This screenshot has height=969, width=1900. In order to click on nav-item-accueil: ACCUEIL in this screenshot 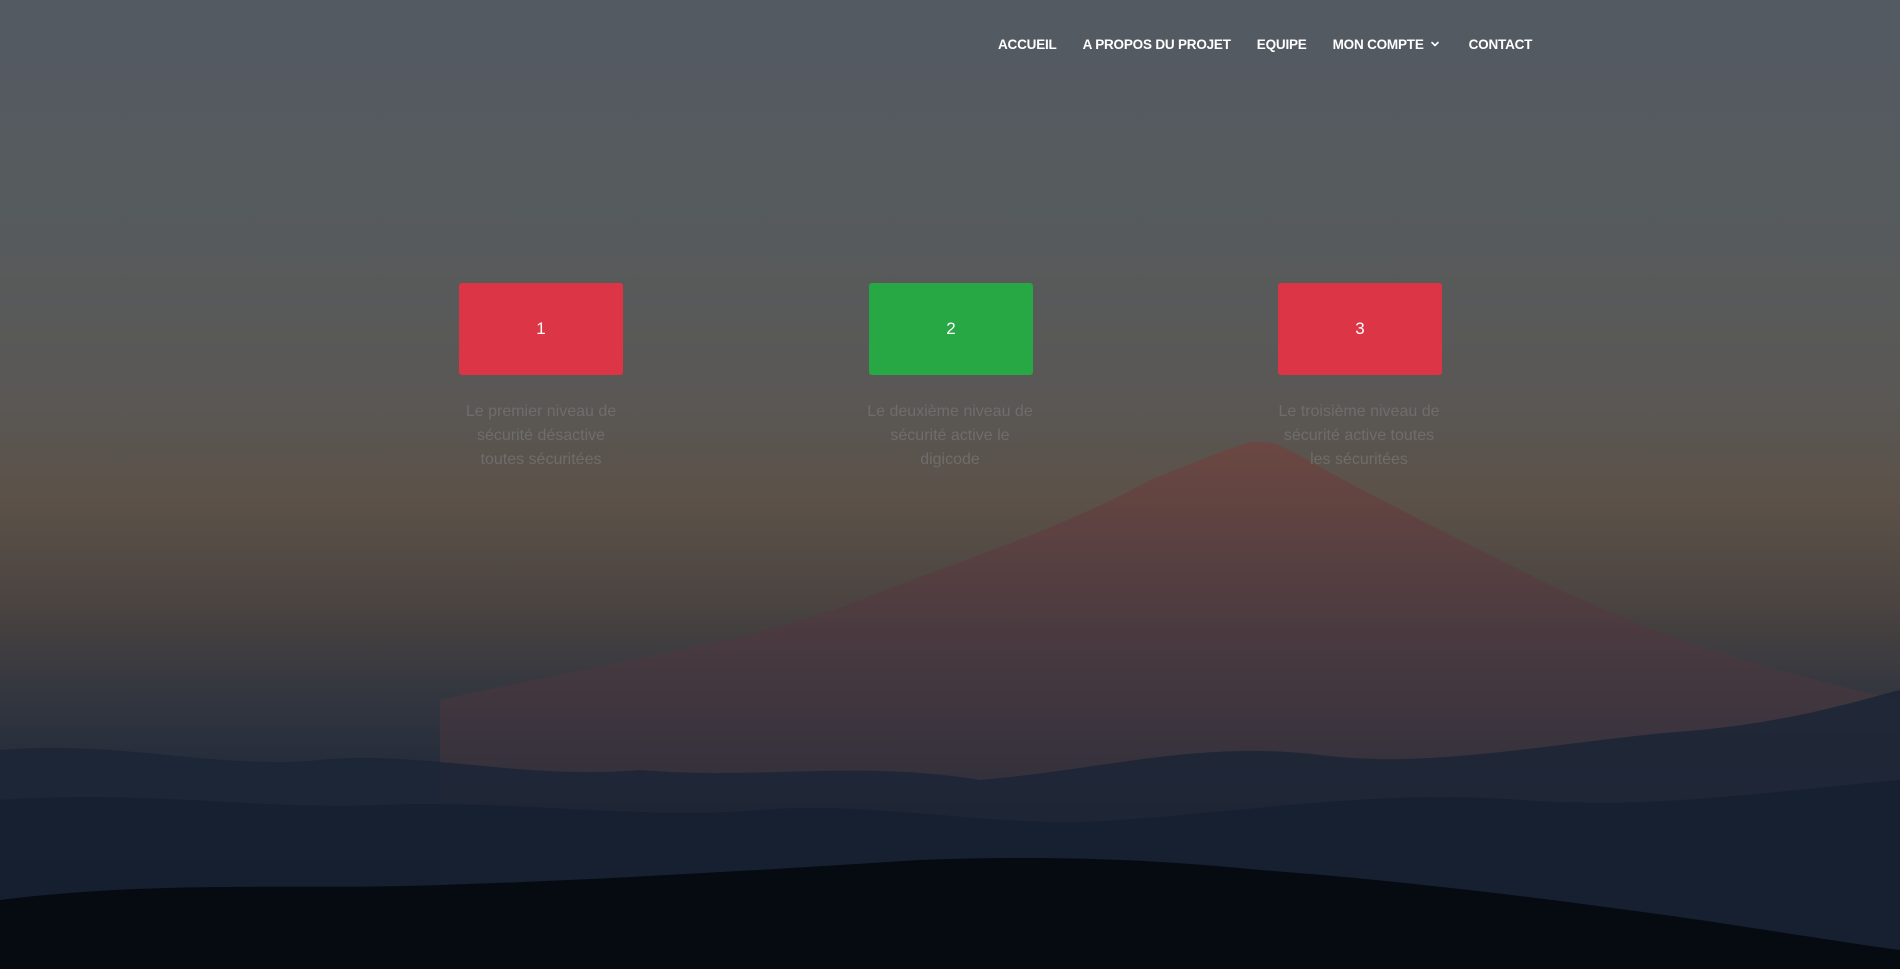, I will do `click(1027, 44)`.